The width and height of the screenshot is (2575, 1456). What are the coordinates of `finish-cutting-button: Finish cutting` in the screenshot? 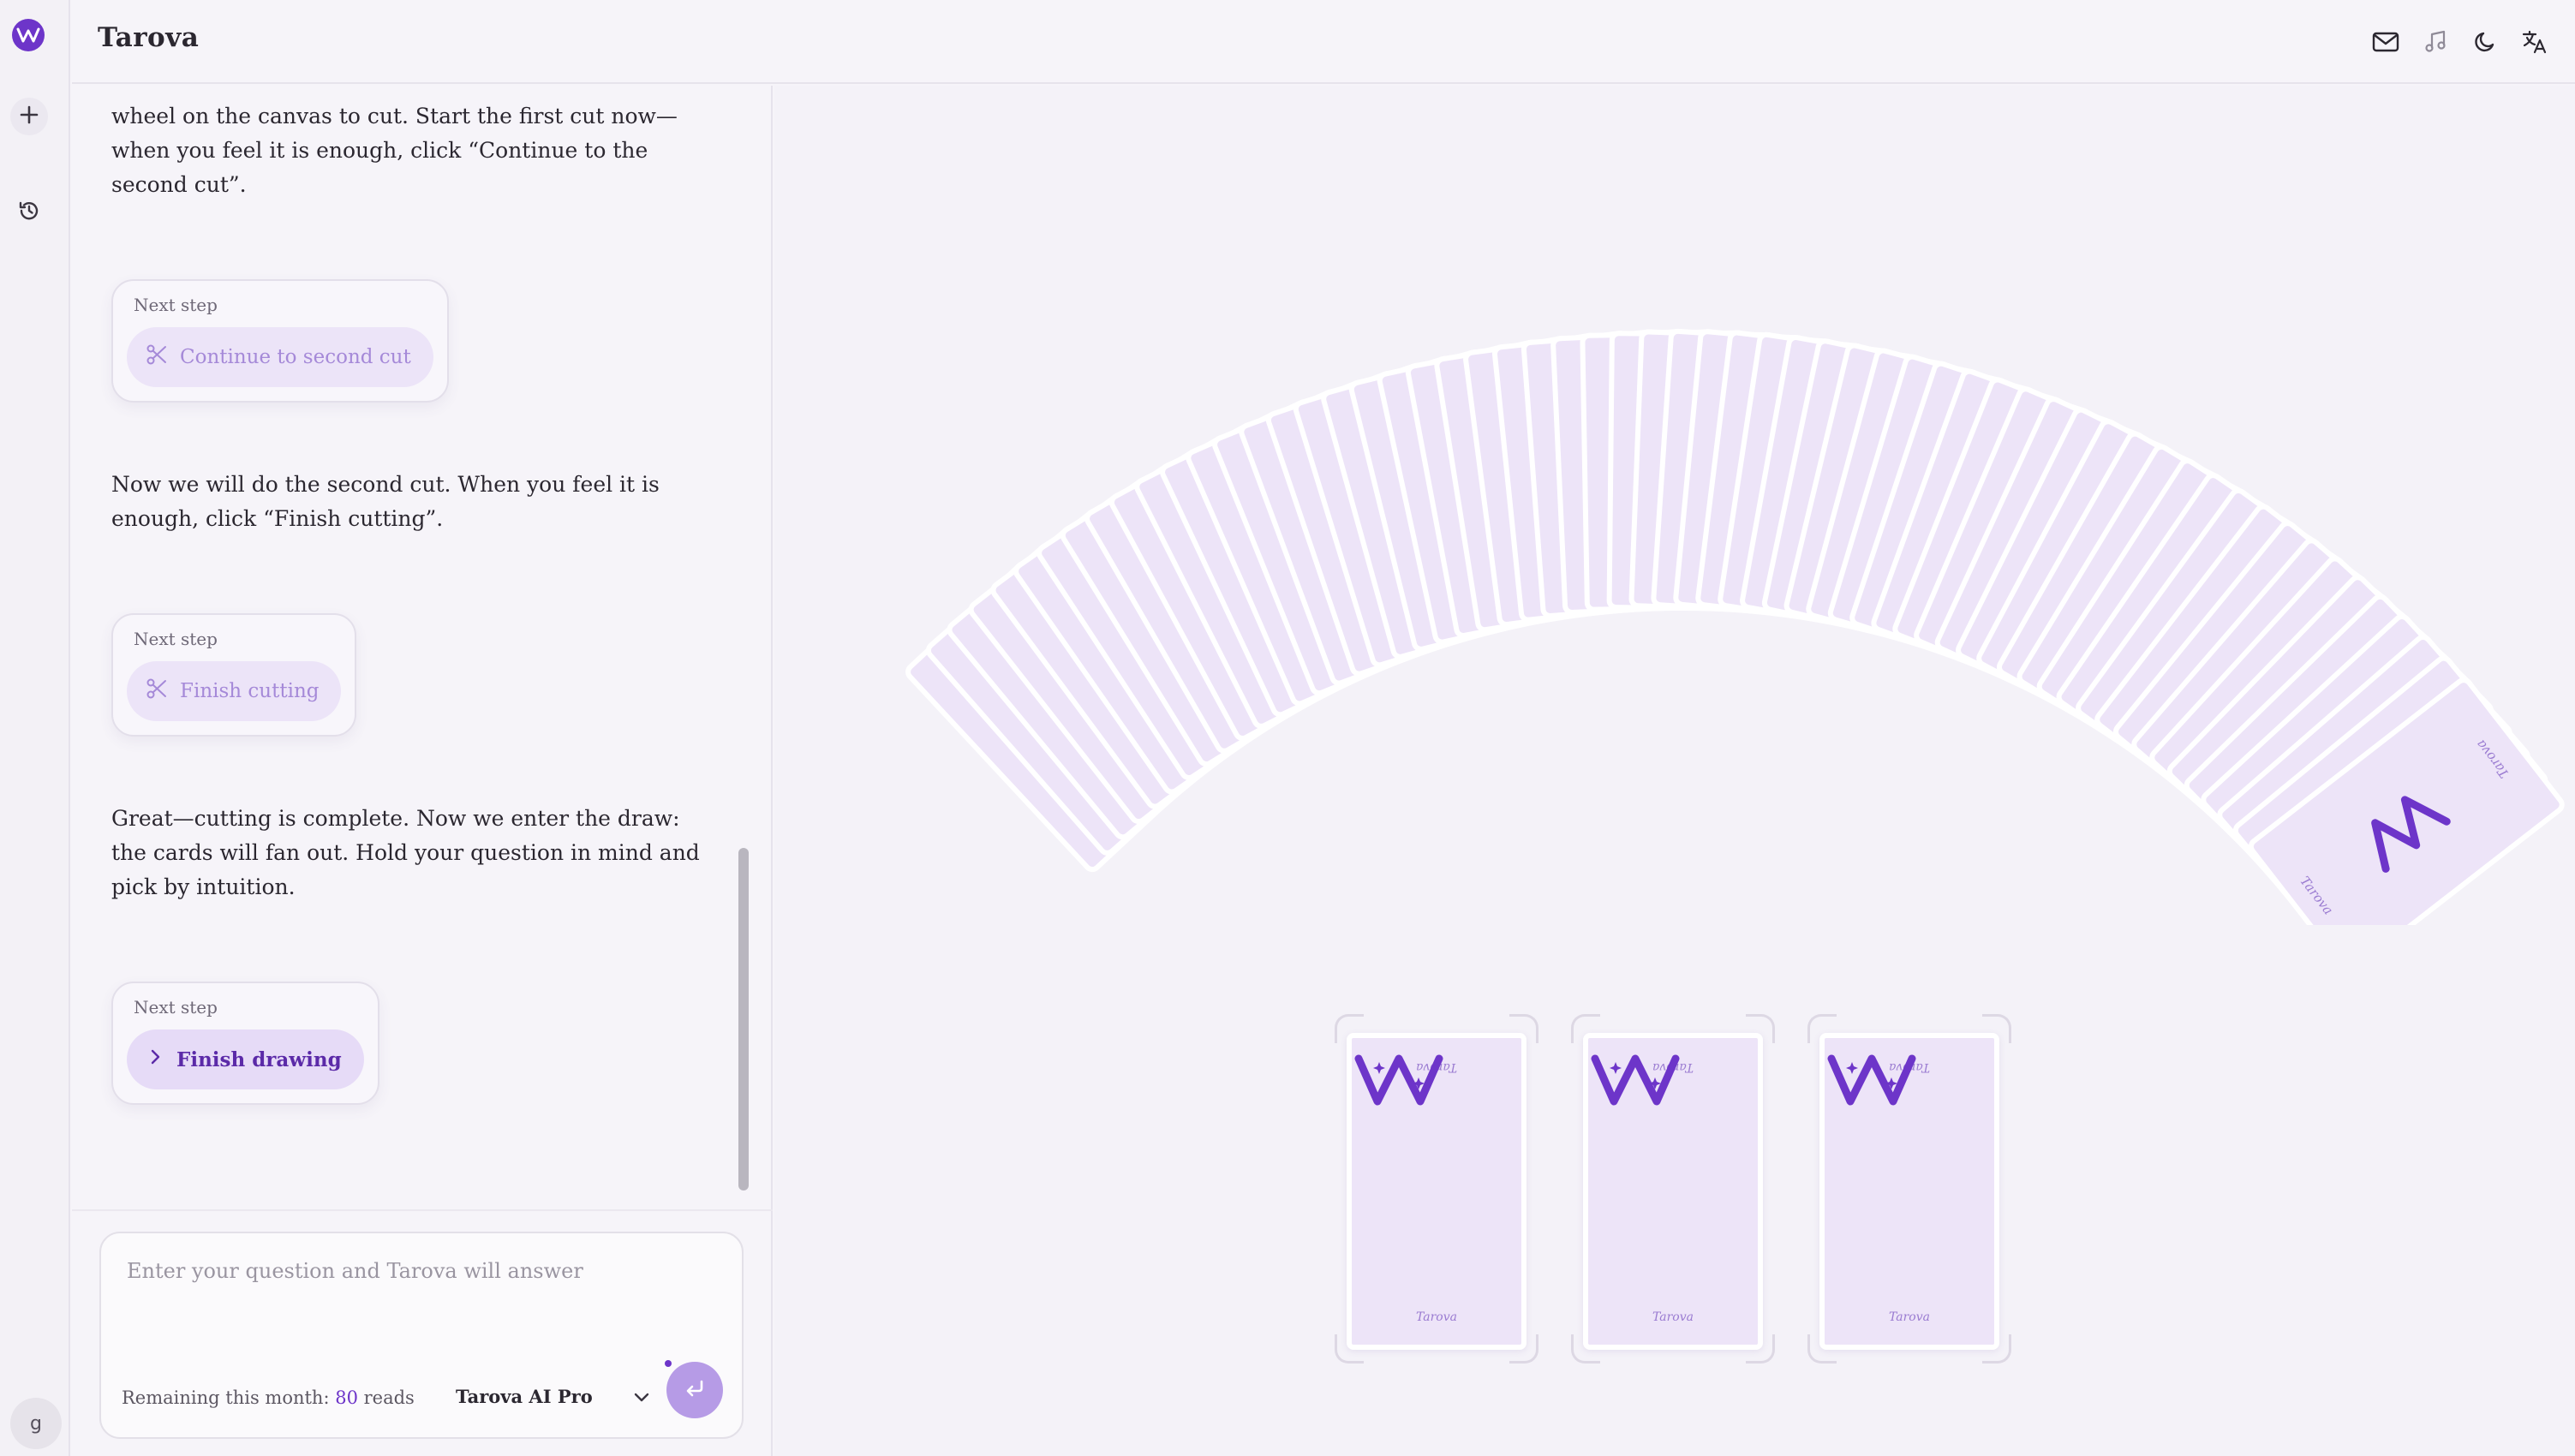 It's located at (234, 691).